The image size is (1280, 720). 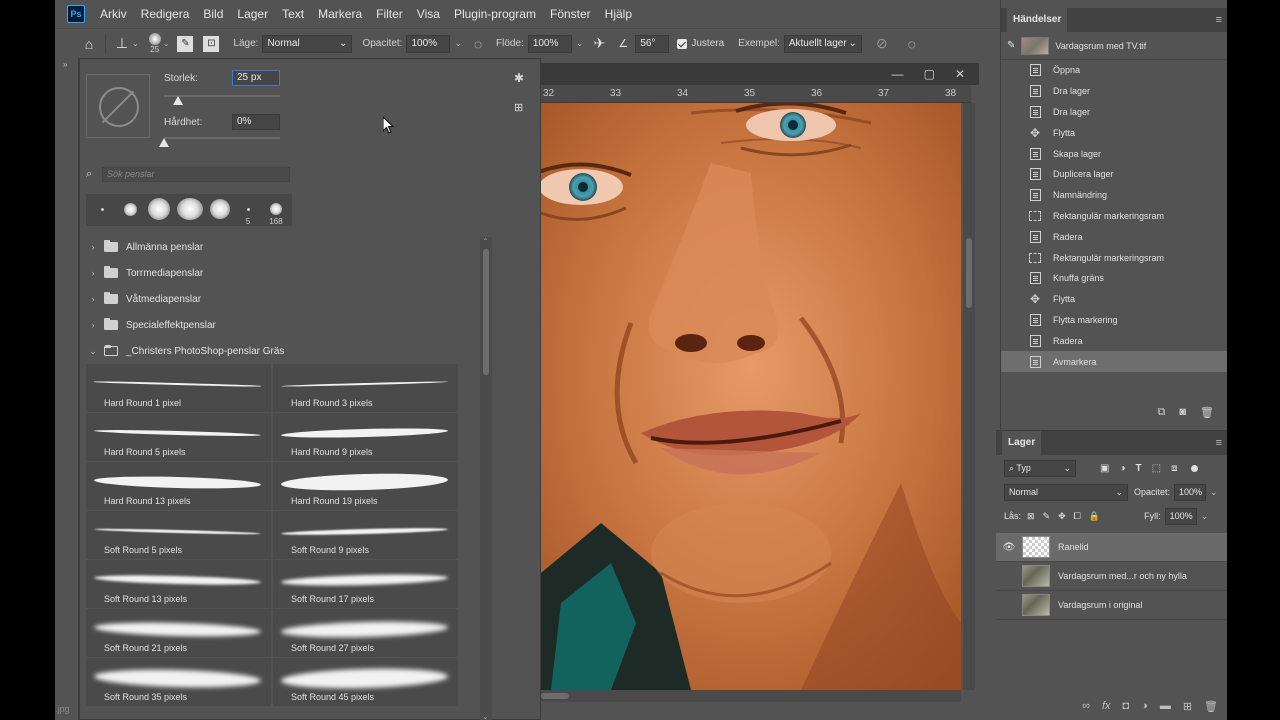 What do you see at coordinates (365, 633) in the screenshot?
I see `brush-tile: Soft Round 27 pixels` at bounding box center [365, 633].